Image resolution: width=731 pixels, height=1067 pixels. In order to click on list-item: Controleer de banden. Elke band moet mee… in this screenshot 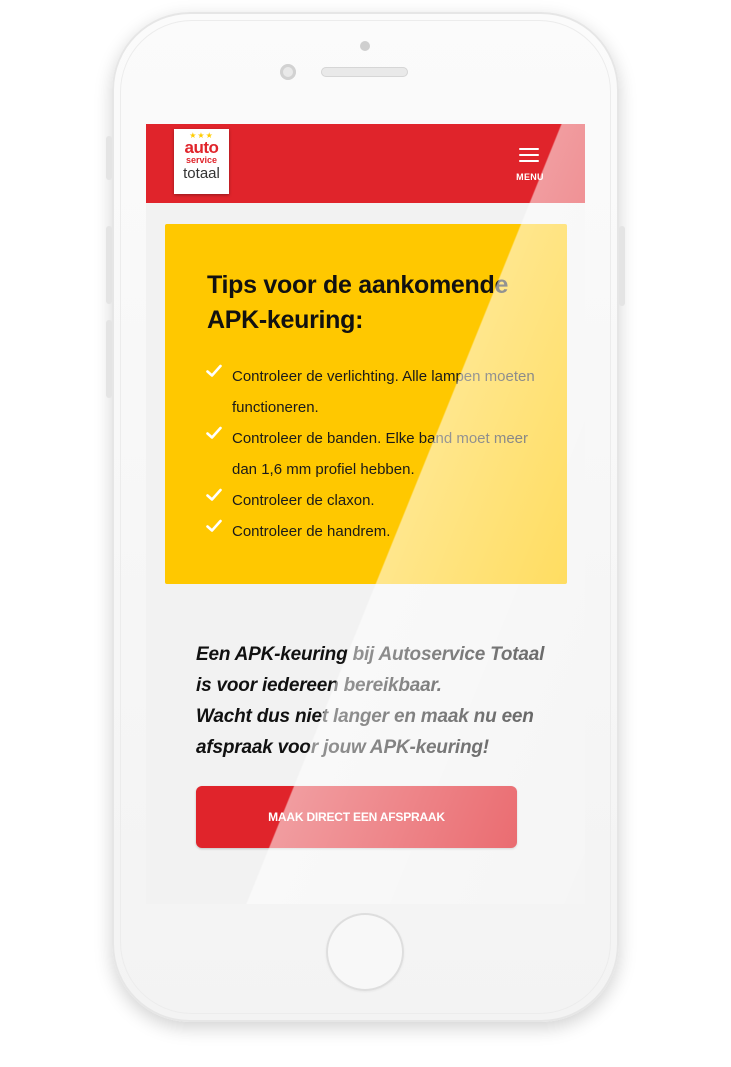, I will do `click(375, 454)`.